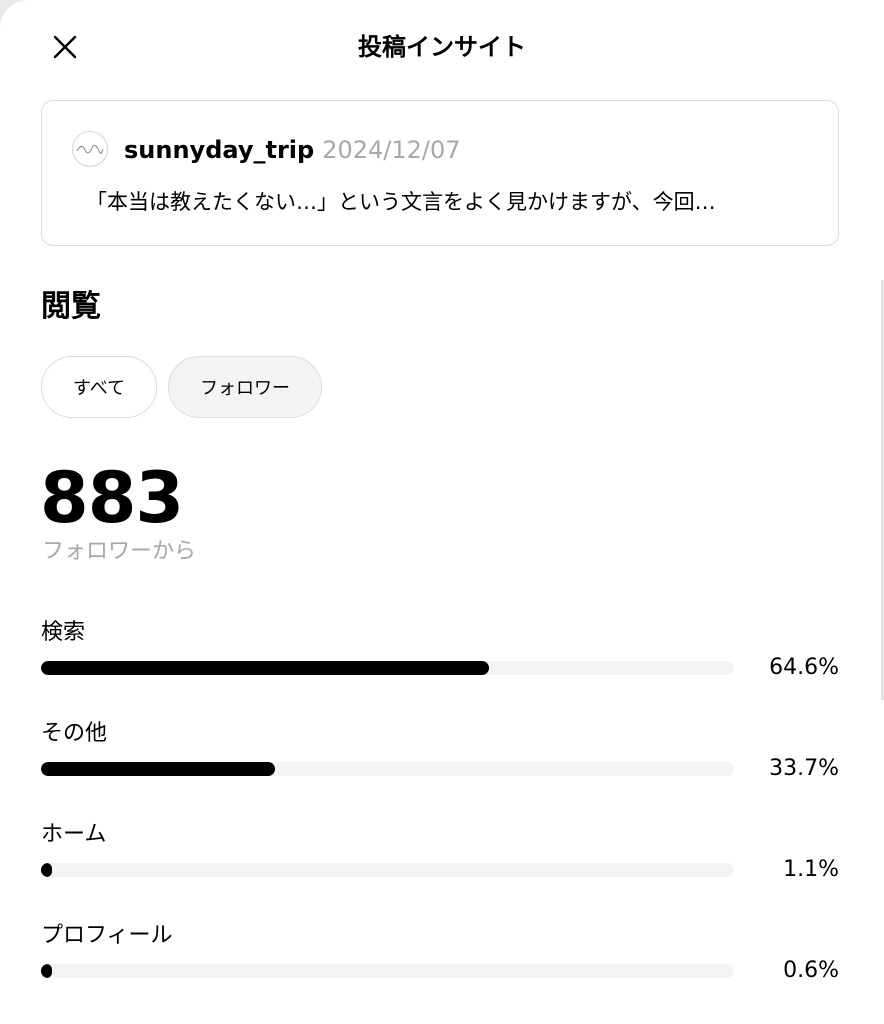 The height and width of the screenshot is (1024, 884). Describe the element at coordinates (804, 667) in the screenshot. I see `source-percent: 64.6%` at that location.